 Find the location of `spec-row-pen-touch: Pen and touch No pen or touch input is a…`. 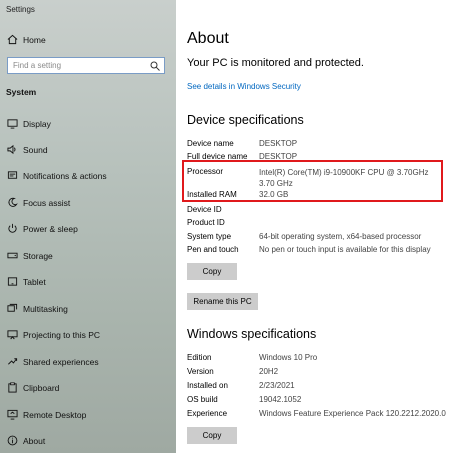

spec-row-pen-touch: Pen and touch No pen or touch input is a… is located at coordinates (328, 251).